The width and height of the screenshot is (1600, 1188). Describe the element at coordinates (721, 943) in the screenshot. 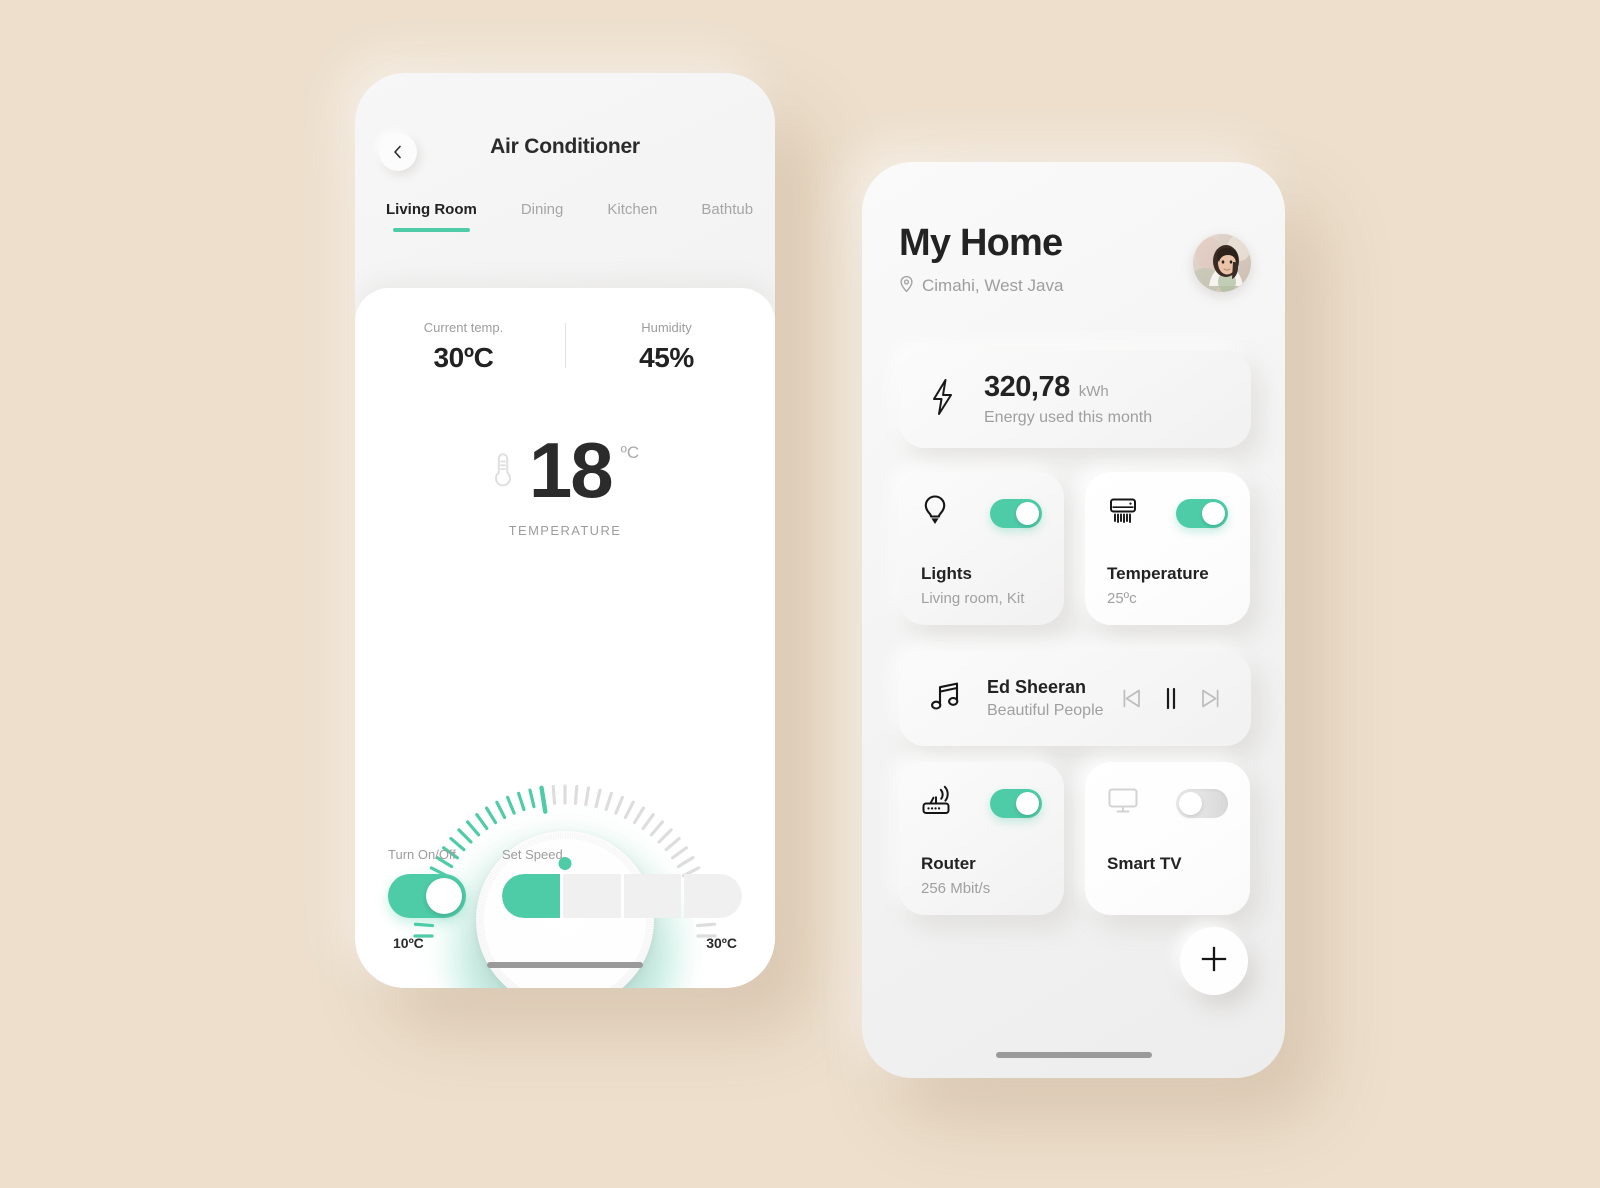

I see `dial-max-label: 30ºC` at that location.